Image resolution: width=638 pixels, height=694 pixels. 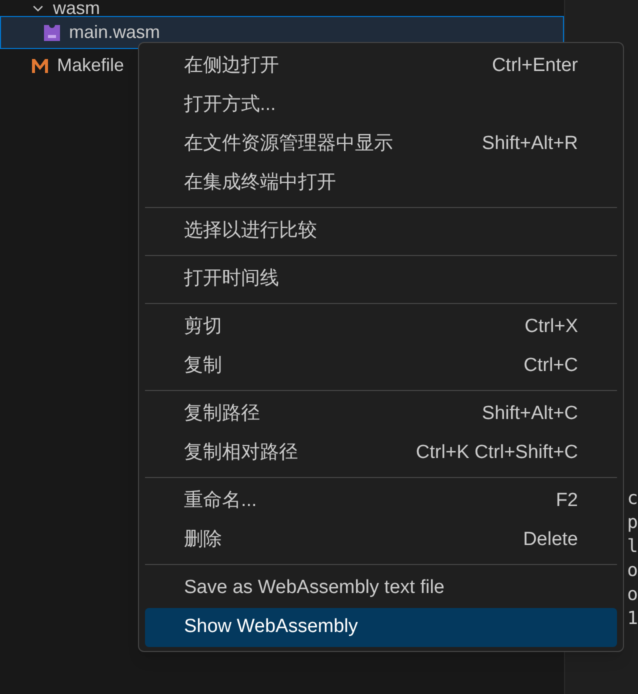 I want to click on shortcut-label: Ctrl+K Ctrl+Shift+C, so click(x=497, y=453).